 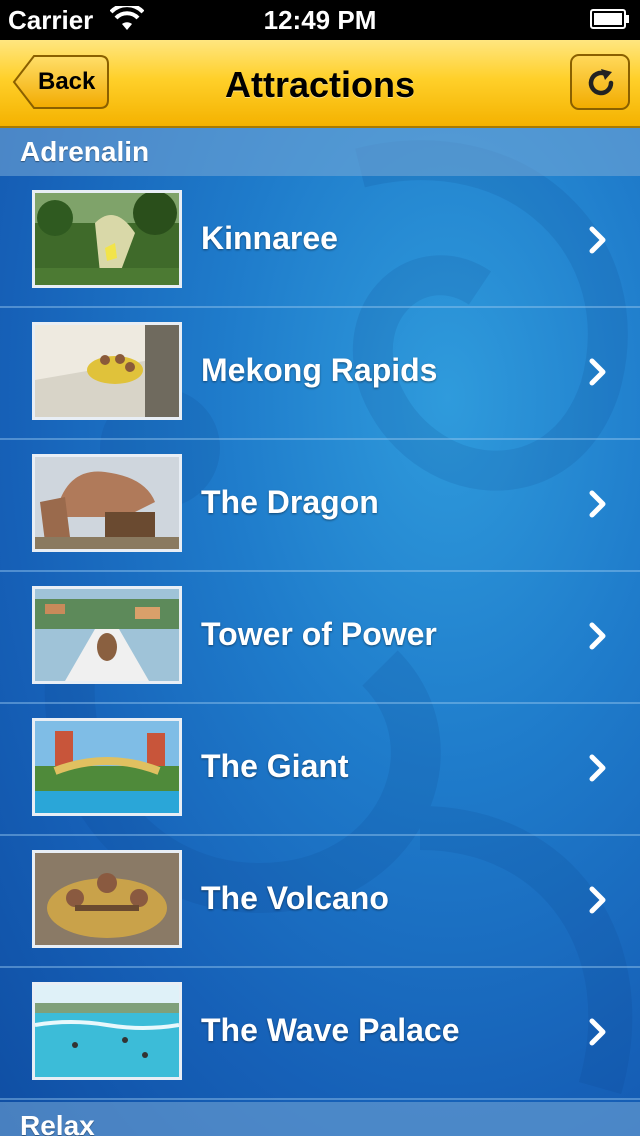 I want to click on attraction-label: The Dragon, so click(x=290, y=502).